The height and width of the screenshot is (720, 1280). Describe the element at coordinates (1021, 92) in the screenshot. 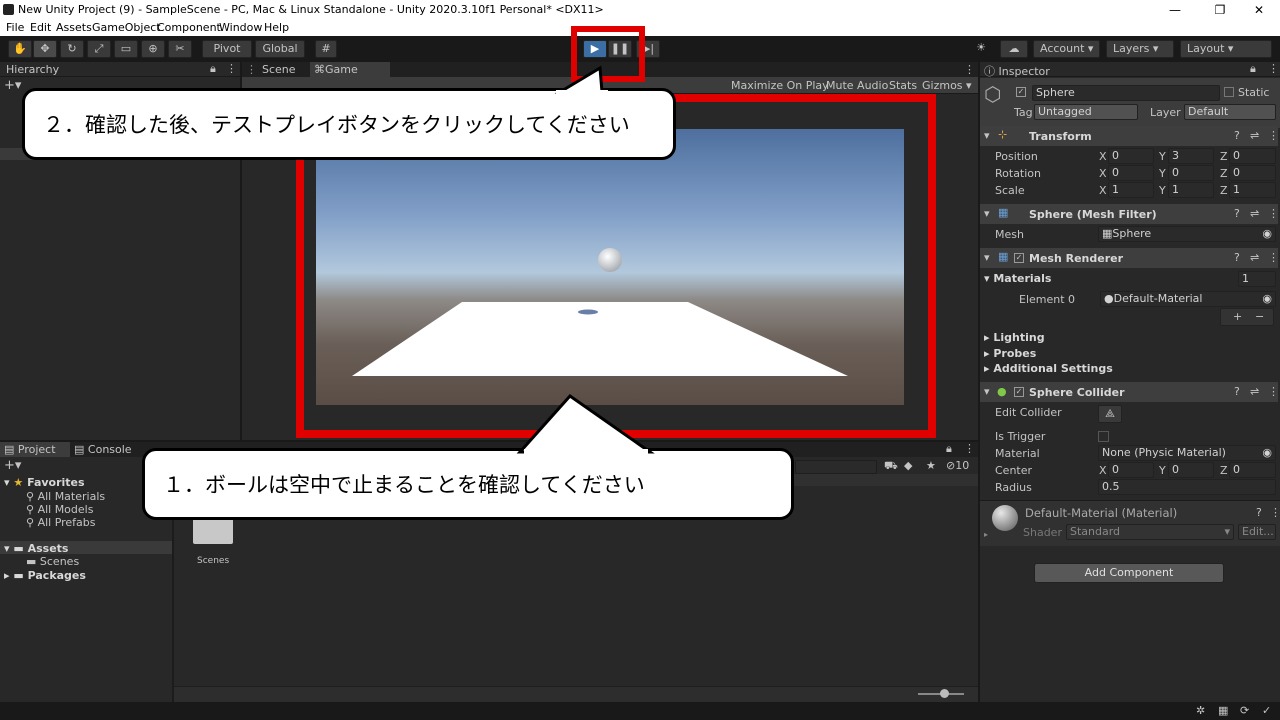

I see `active-checkbox: ✓` at that location.